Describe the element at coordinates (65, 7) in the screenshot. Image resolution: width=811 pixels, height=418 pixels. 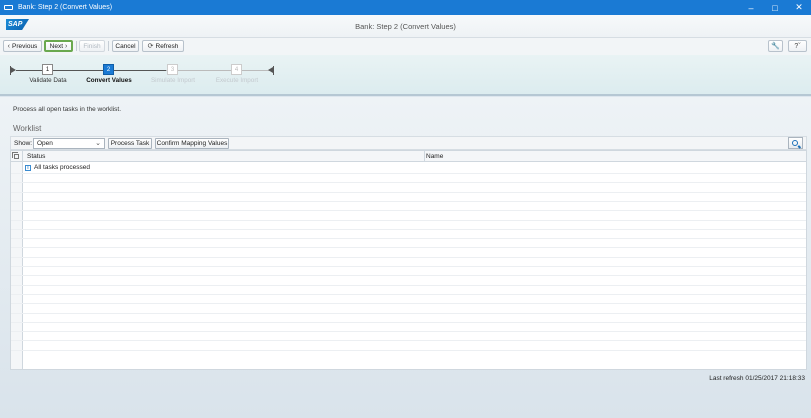
I see `window-title: Bank: Step 2 (Convert Values)` at that location.